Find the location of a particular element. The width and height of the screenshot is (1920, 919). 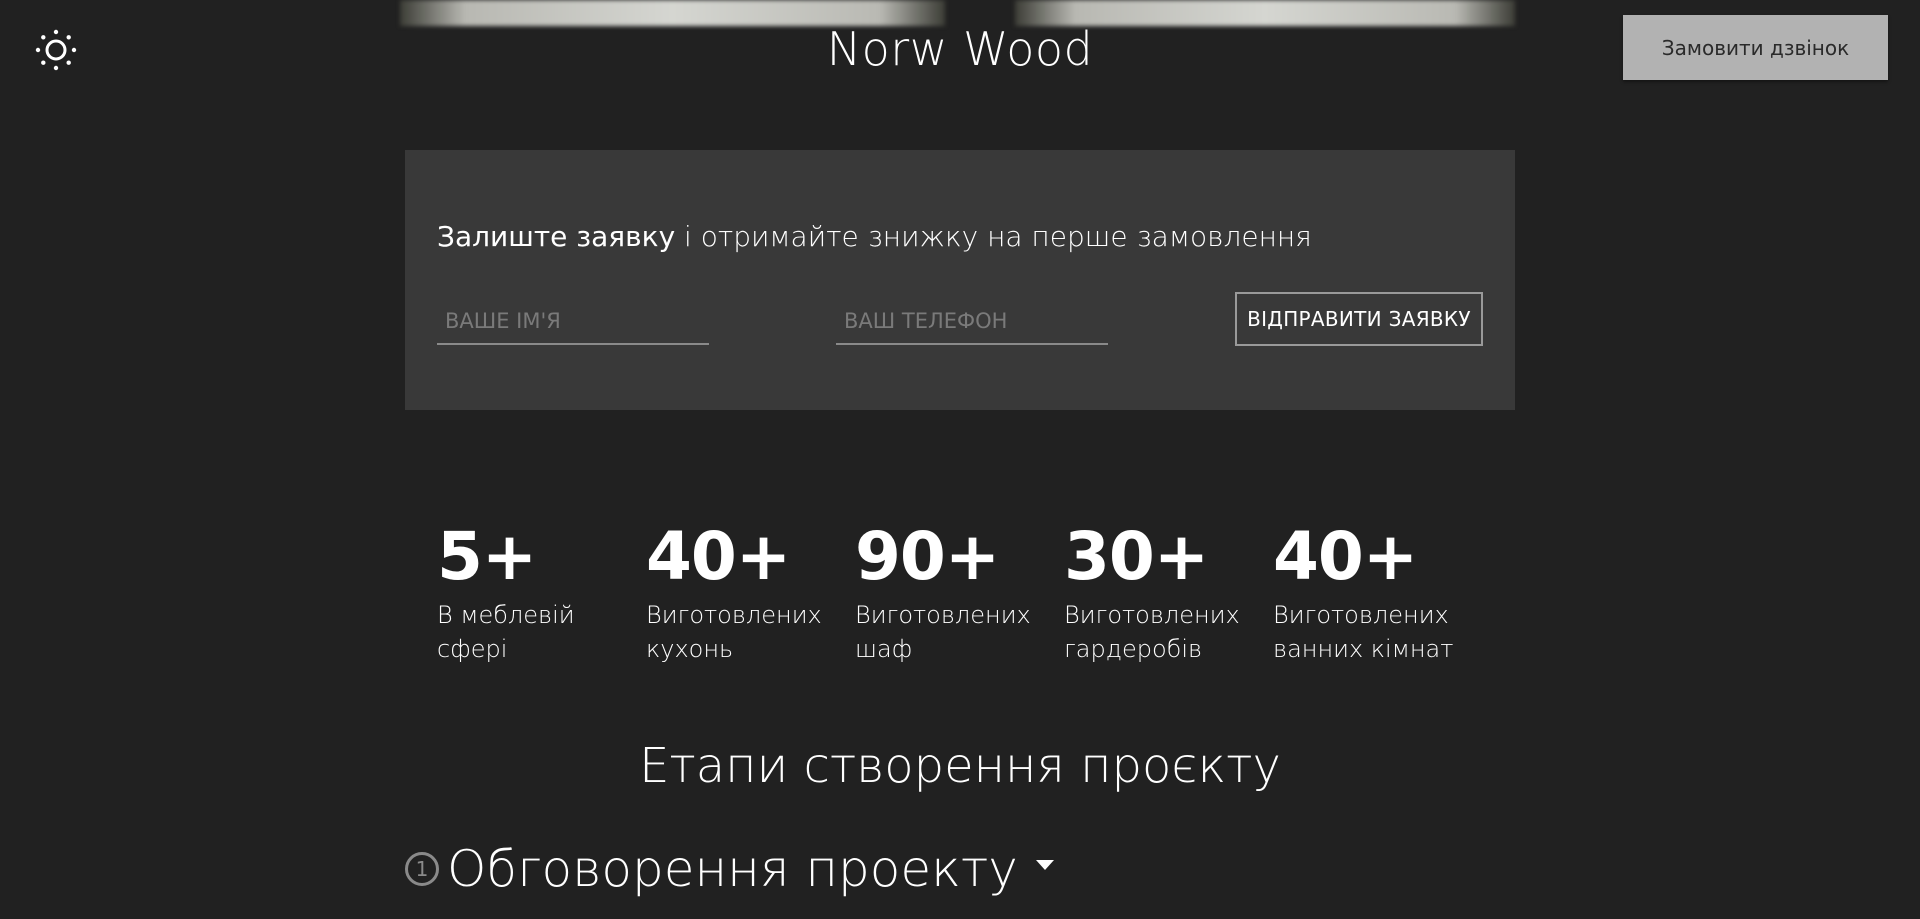

stat-value: 90+ is located at coordinates (927, 556).